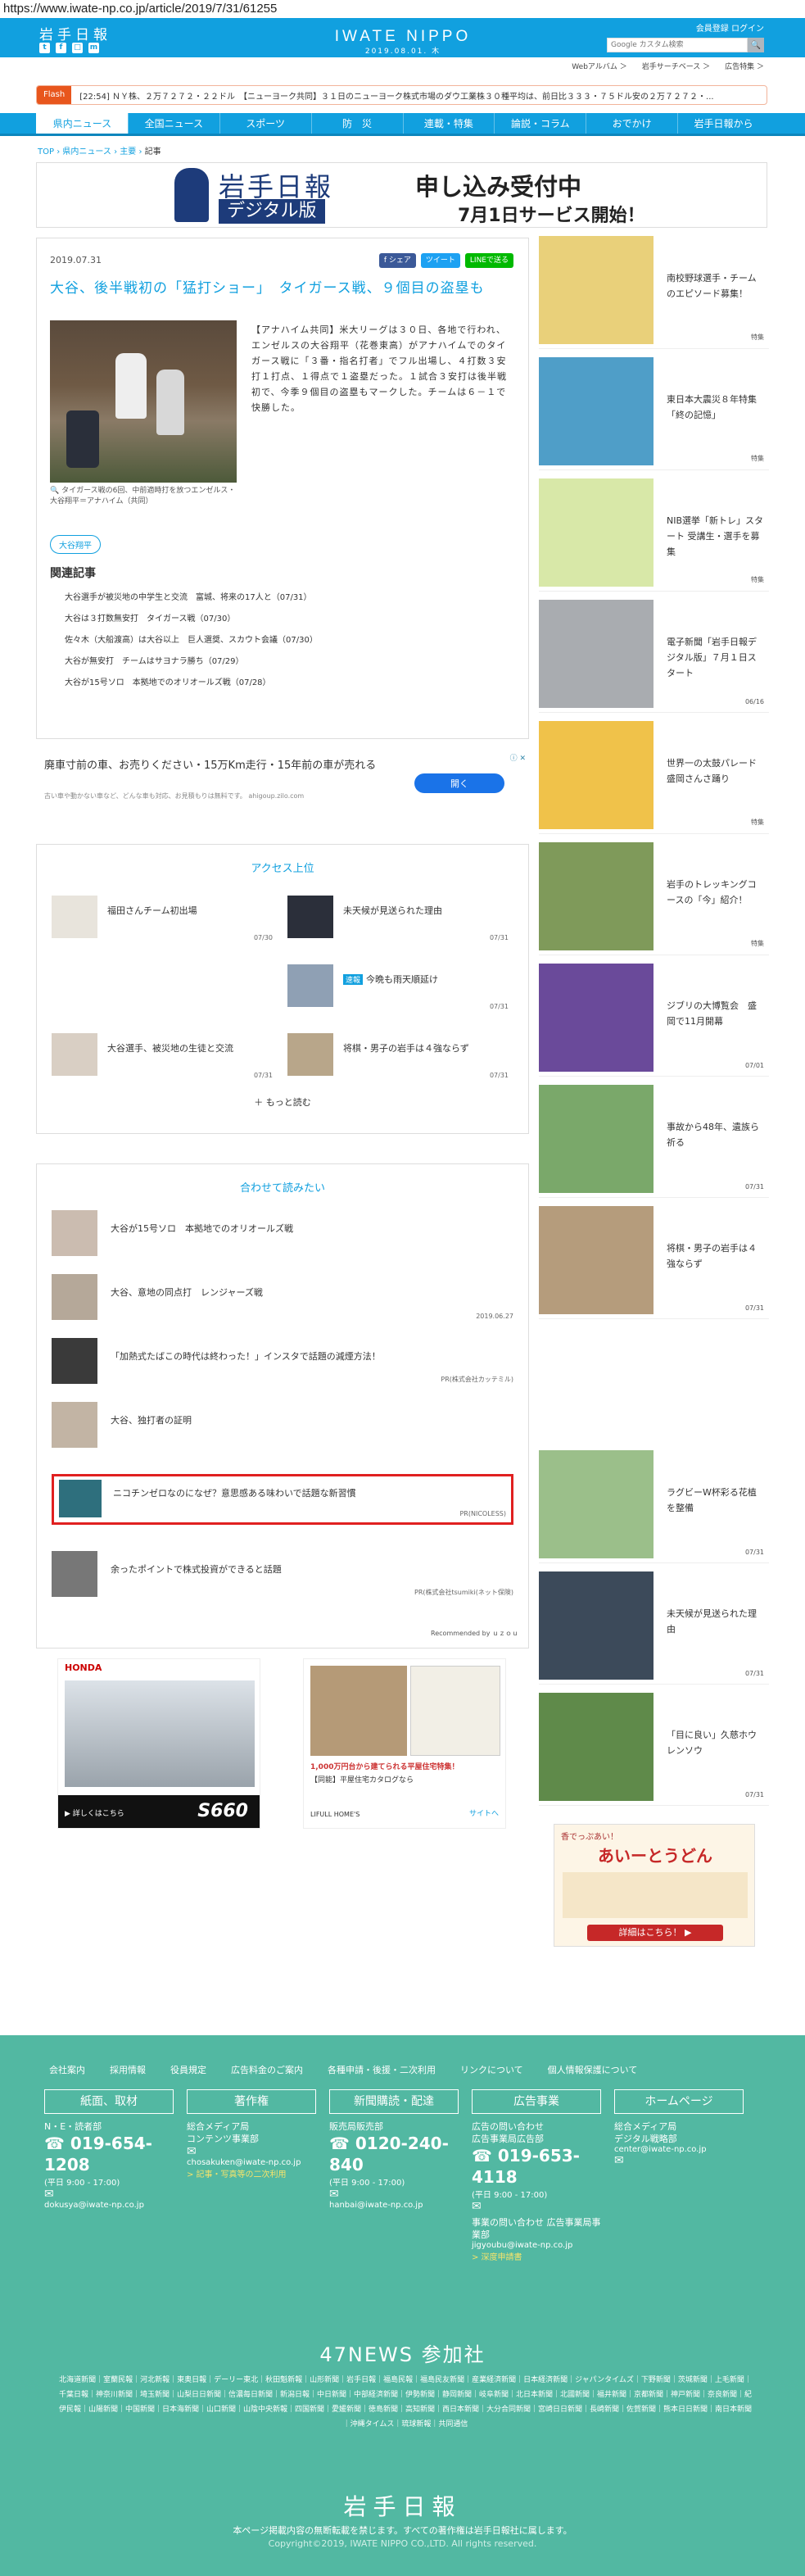 The width and height of the screenshot is (805, 2576). I want to click on phone-number: ☎ 019-654-1208, so click(109, 2154).